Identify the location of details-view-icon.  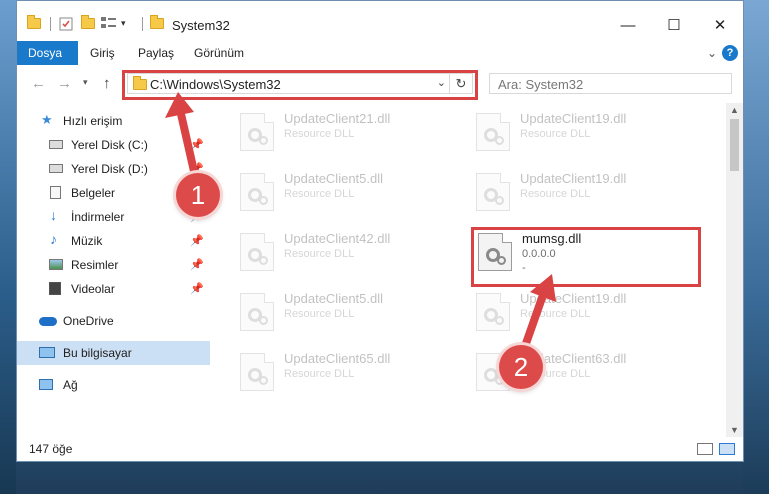
(705, 449).